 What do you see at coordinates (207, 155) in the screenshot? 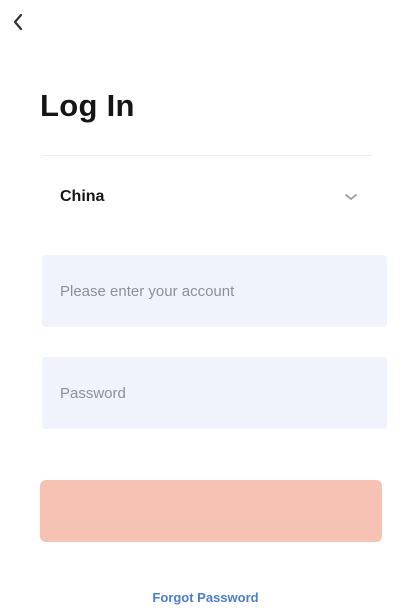
I see `divider` at bounding box center [207, 155].